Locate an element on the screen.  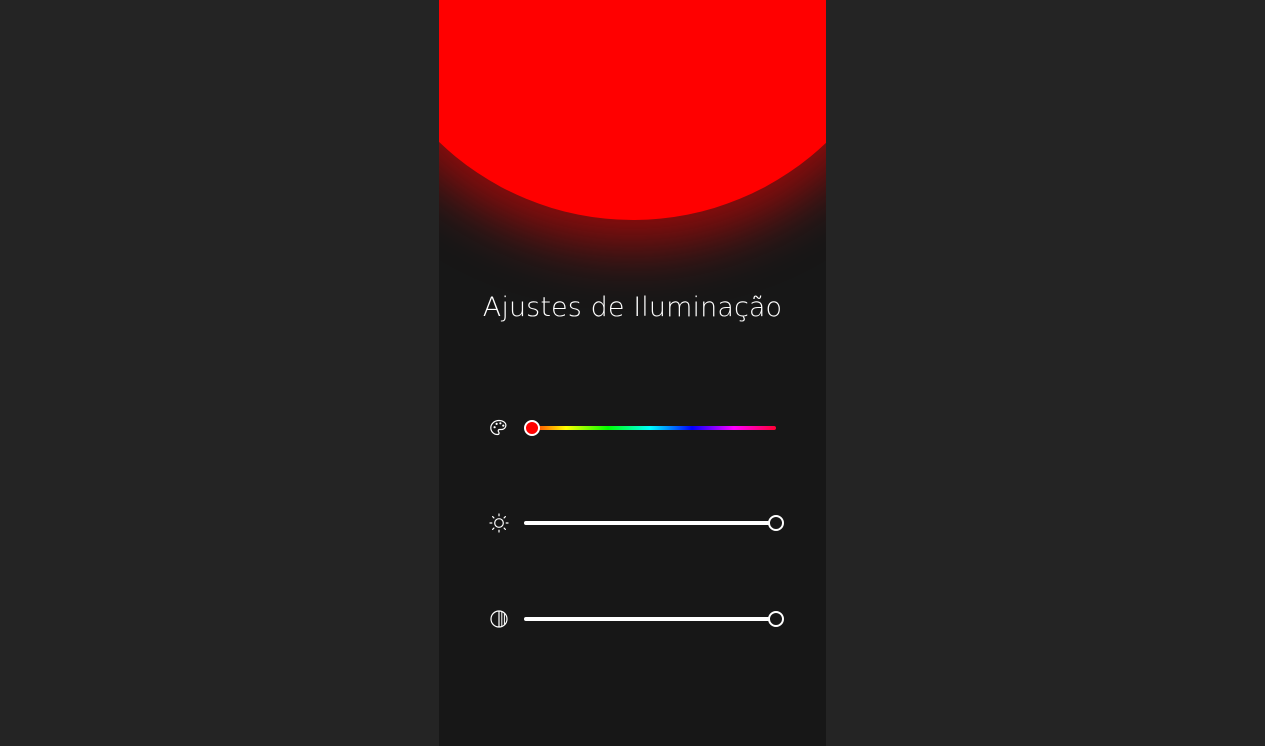
color-slider-track is located at coordinates (650, 428).